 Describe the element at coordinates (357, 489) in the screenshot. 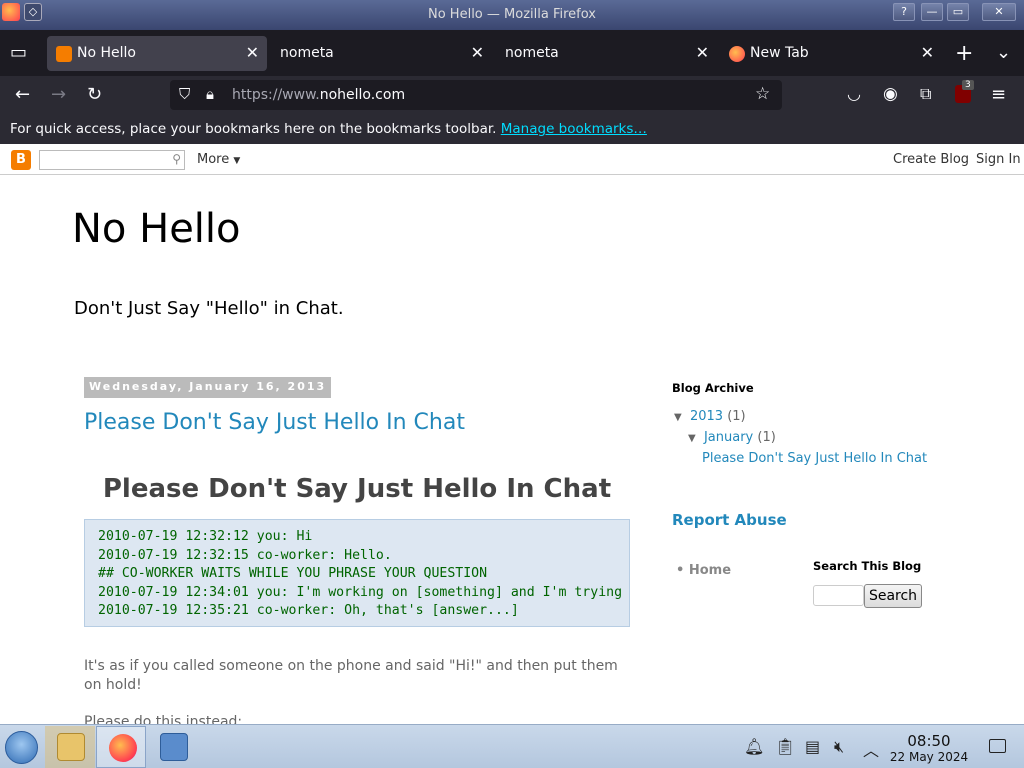

I see `post-heading: Please Don't Say Just Hello In Chat` at that location.